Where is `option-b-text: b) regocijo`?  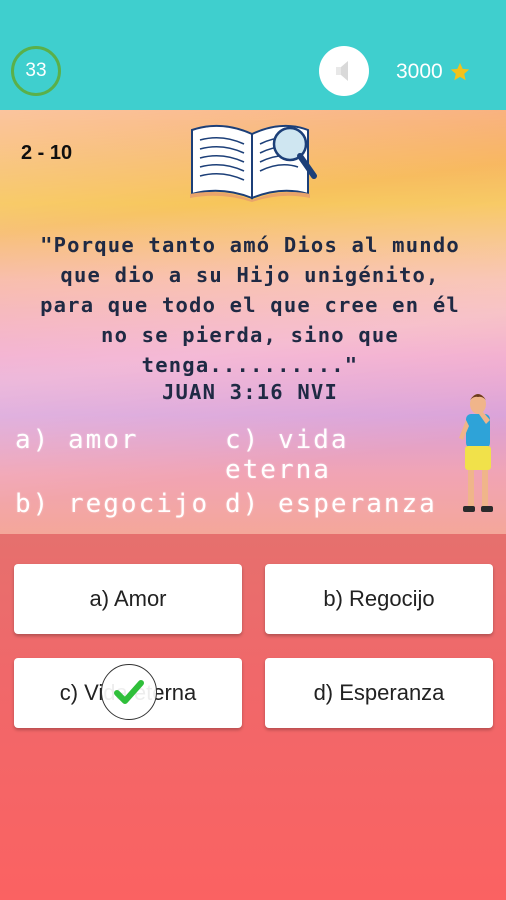
option-b-text: b) regocijo is located at coordinates (112, 504).